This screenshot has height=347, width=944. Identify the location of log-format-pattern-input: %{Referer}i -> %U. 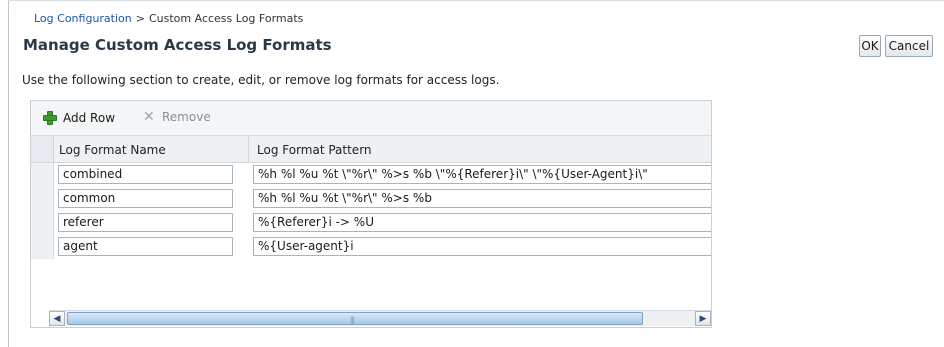
(482, 222).